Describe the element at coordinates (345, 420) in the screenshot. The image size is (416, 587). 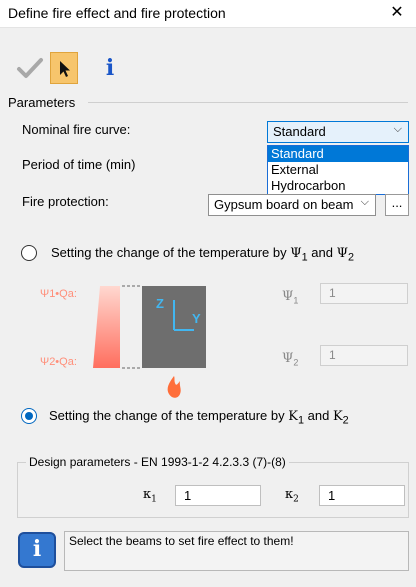
I see `k2-sub: 2` at that location.